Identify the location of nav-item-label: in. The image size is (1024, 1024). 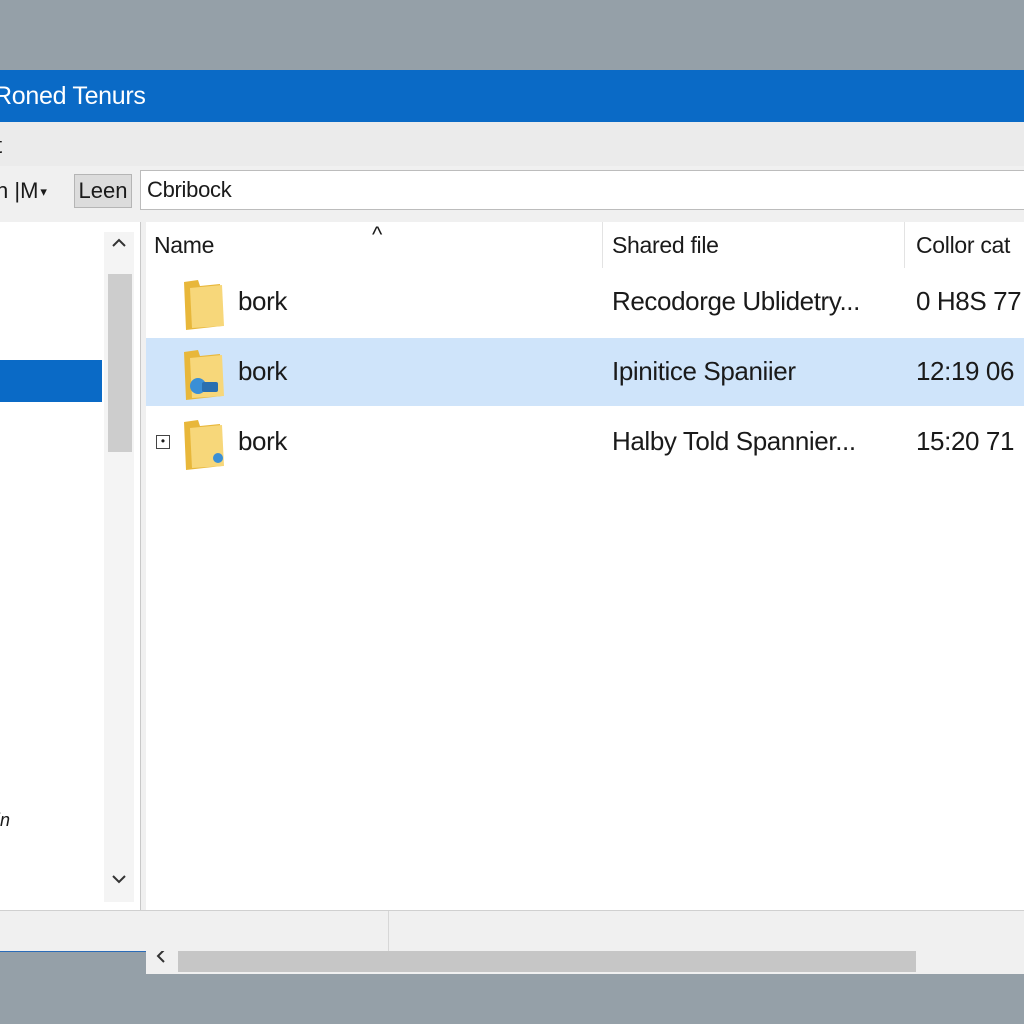
(5, 820).